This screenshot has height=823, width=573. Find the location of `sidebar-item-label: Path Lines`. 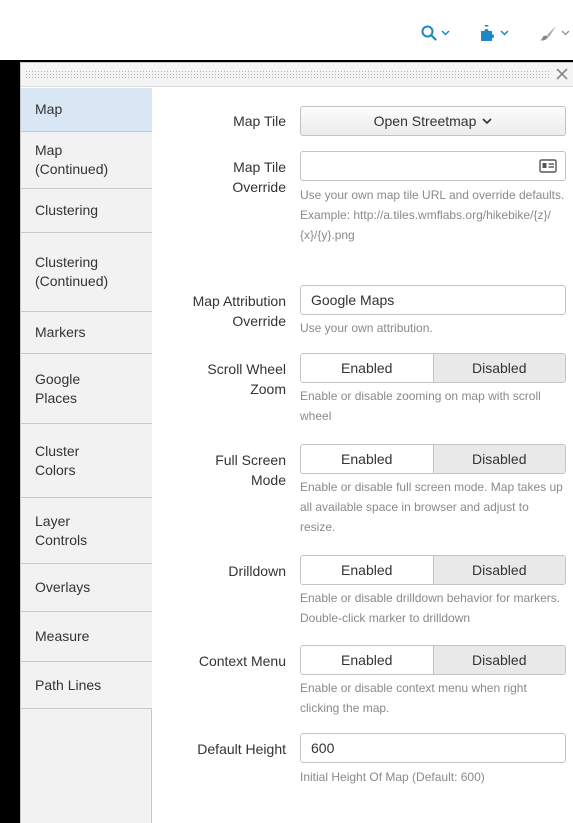

sidebar-item-label: Path Lines is located at coordinates (68, 684).